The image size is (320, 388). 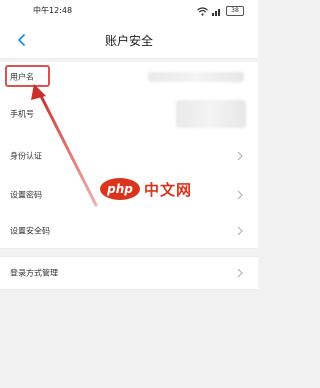 I want to click on watermark-text: 中文网, so click(x=168, y=189).